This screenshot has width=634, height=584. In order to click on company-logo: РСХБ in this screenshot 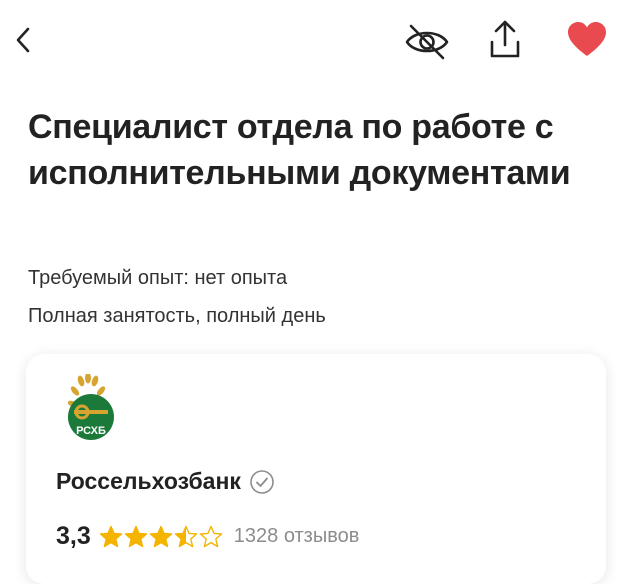, I will do `click(91, 410)`.